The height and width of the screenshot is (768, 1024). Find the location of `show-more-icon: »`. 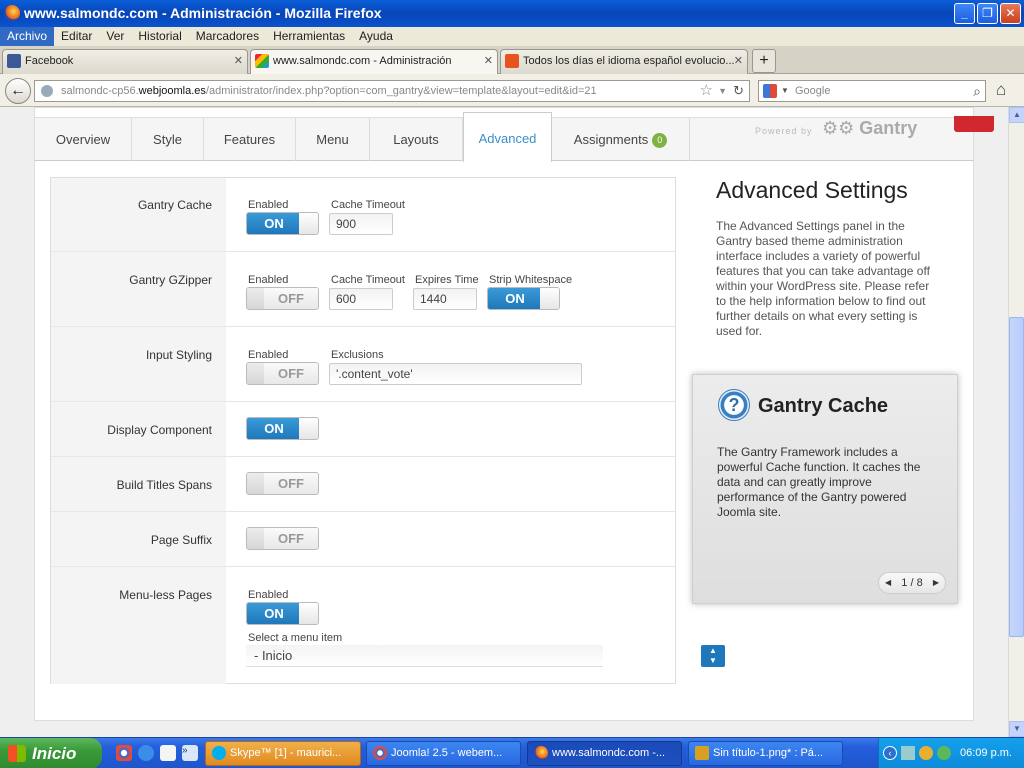

show-more-icon: » is located at coordinates (190, 753).